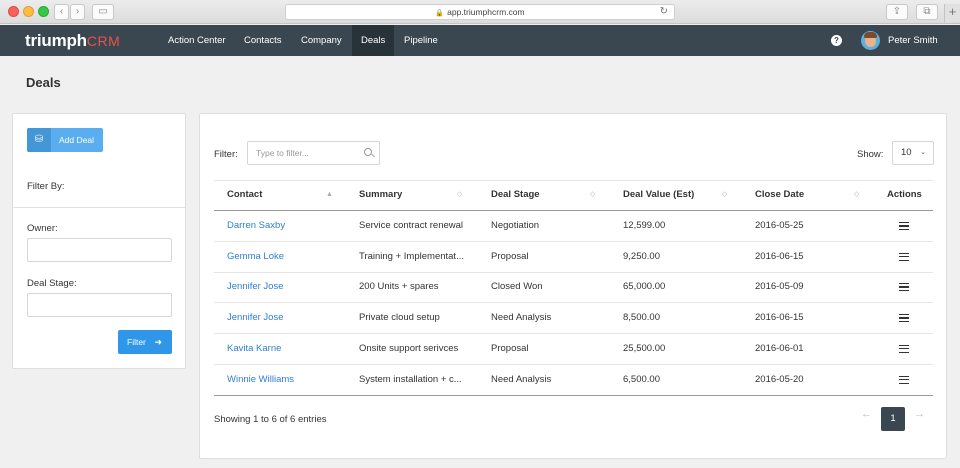 The height and width of the screenshot is (468, 960). I want to click on cell-close-date: 2016-06-15, so click(779, 318).